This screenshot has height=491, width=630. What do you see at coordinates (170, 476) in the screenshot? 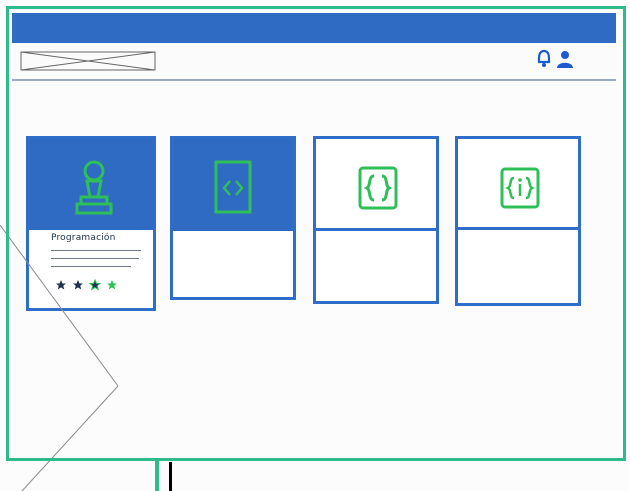
I see `black-edge-mark` at bounding box center [170, 476].